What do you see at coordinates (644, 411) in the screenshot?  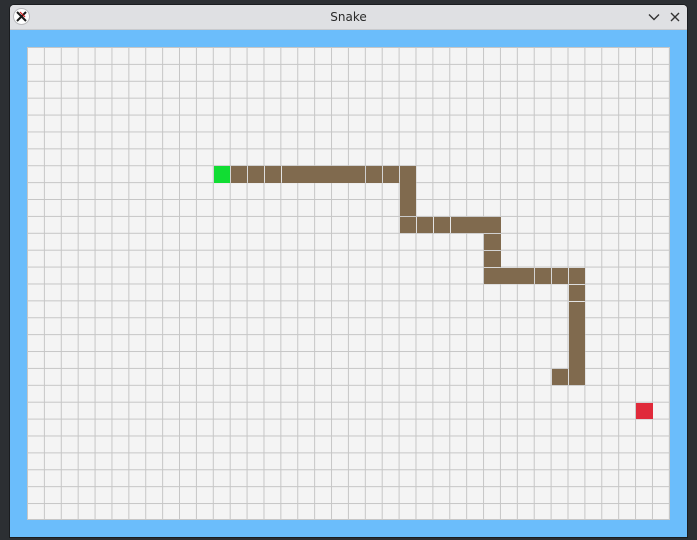 I see `food-item` at bounding box center [644, 411].